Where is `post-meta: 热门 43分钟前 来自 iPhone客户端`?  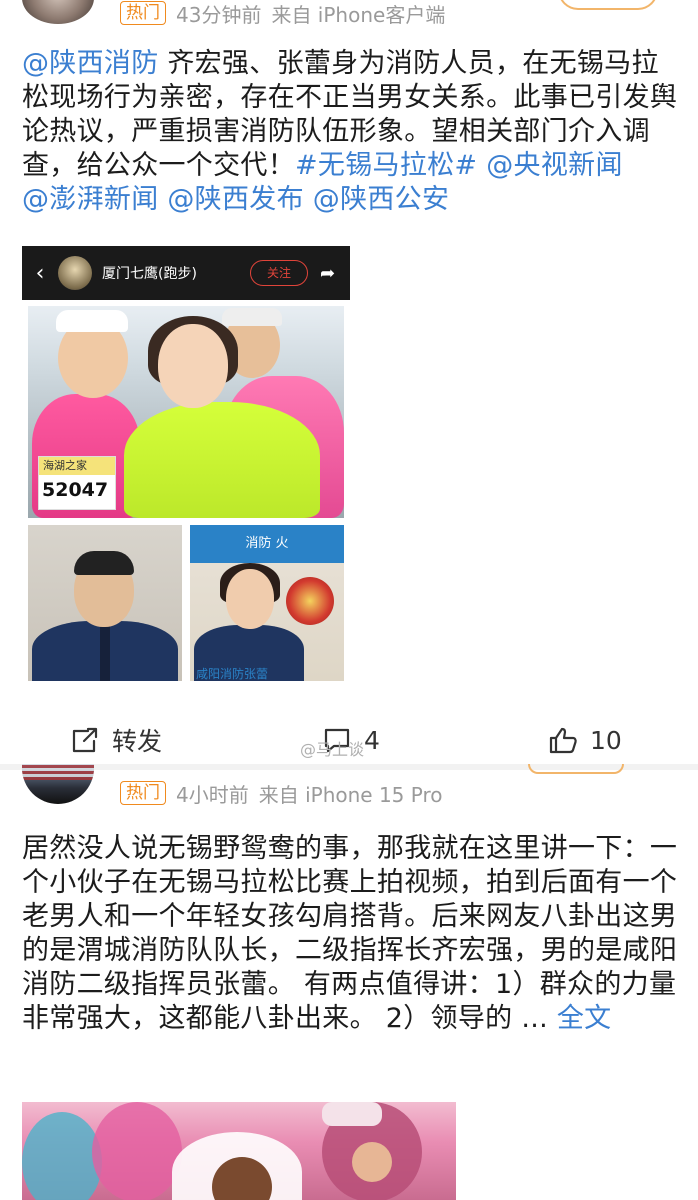 post-meta: 热门 43分钟前 来自 iPhone客户端 is located at coordinates (283, 13).